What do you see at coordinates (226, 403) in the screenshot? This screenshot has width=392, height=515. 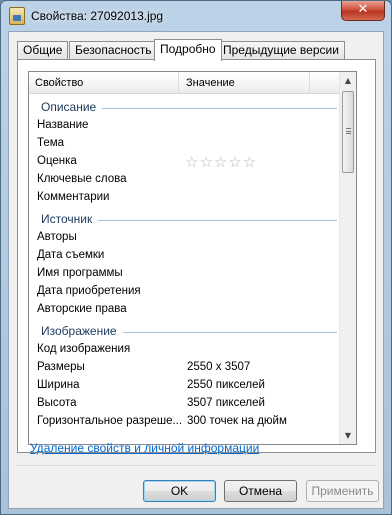 I see `property-value: 3507 пикселей` at bounding box center [226, 403].